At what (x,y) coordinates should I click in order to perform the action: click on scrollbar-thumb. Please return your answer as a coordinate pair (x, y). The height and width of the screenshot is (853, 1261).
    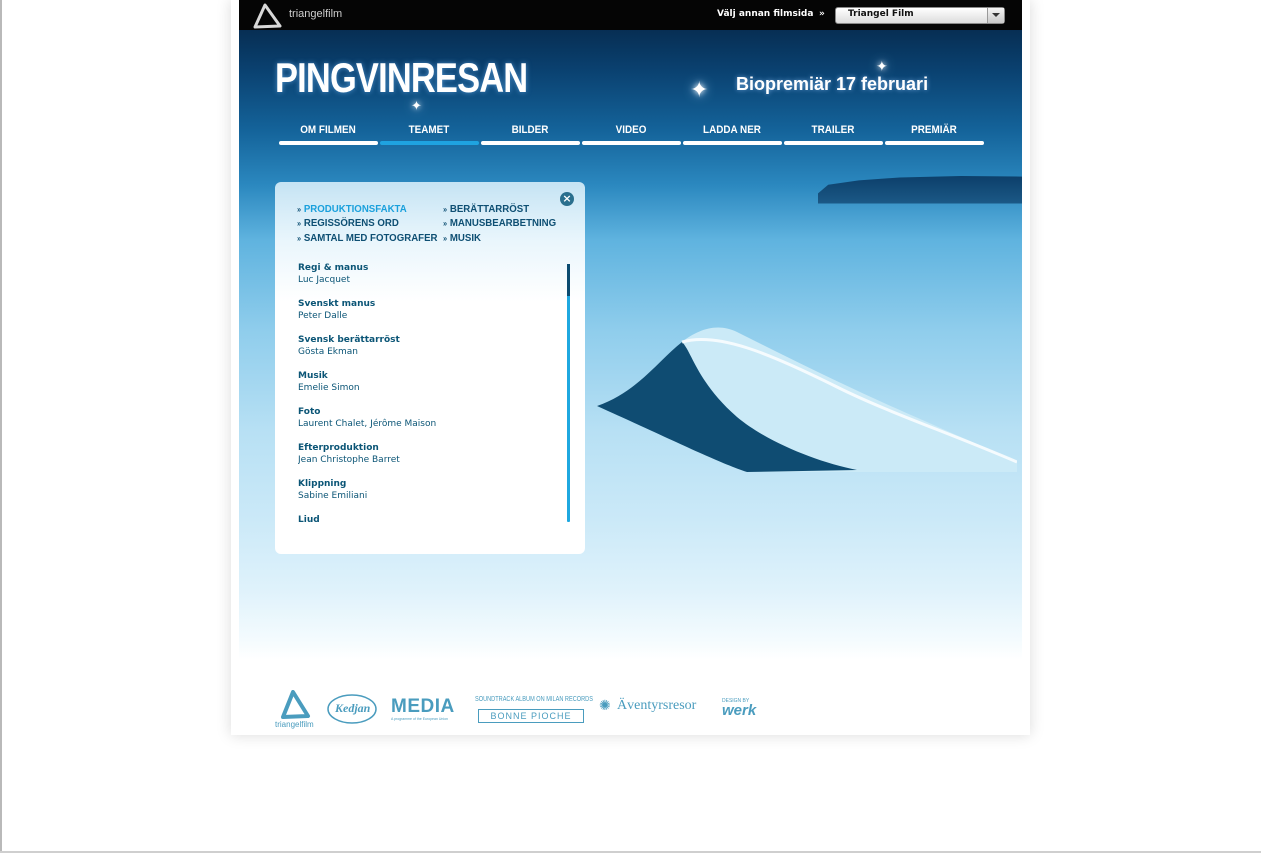
    Looking at the image, I should click on (568, 280).